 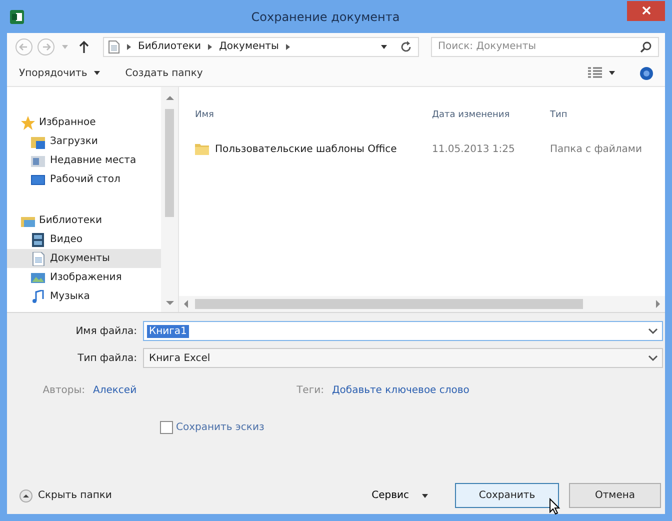 I want to click on sidebar-group: Библиотеки, so click(x=84, y=220).